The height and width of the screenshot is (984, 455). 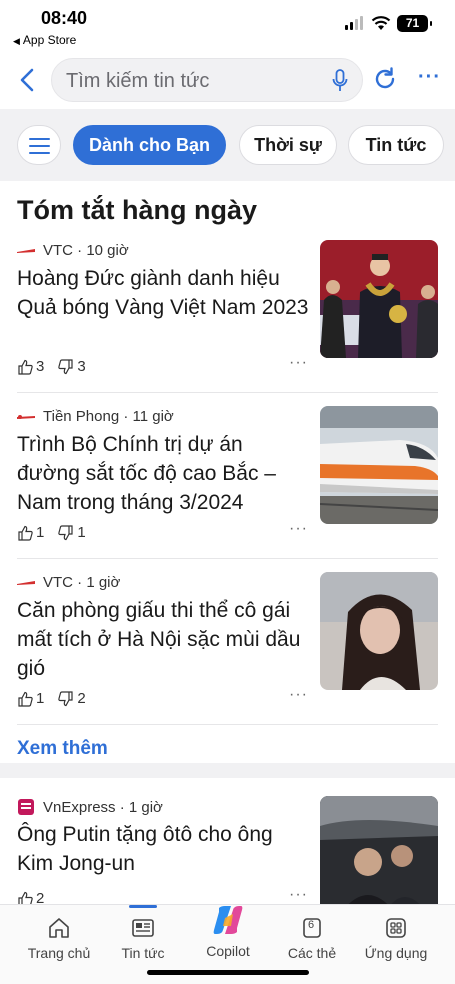 I want to click on nav-tabs: 6 Các thẻ, so click(x=312, y=933).